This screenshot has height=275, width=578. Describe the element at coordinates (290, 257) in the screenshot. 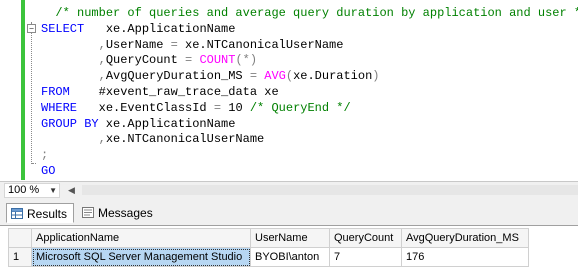

I see `grid-cell: BYOBI\anton` at that location.